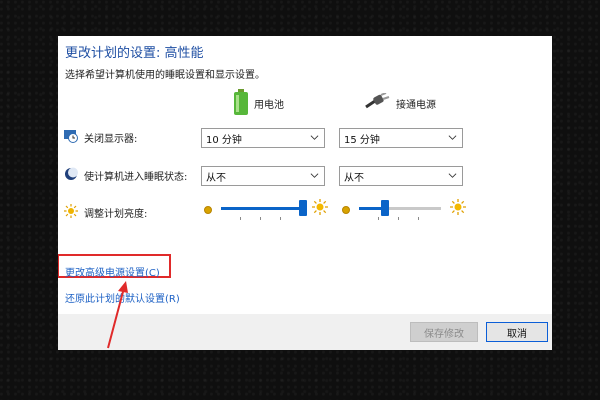 The width and height of the screenshot is (600, 400). What do you see at coordinates (111, 139) in the screenshot?
I see `display-off-label: 关闭显示器:` at bounding box center [111, 139].